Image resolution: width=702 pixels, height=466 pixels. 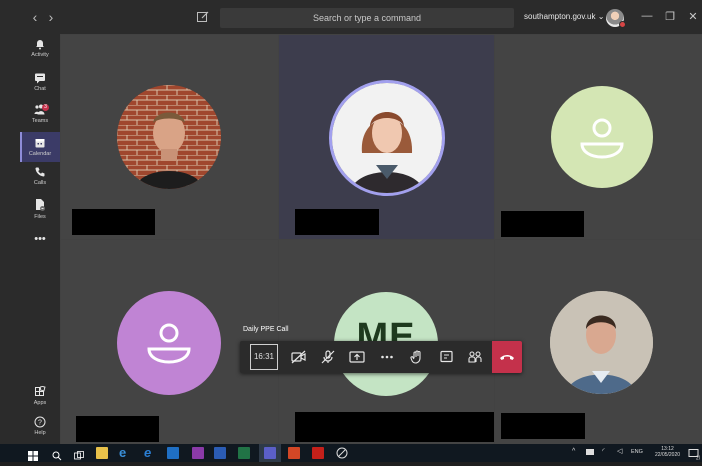 What do you see at coordinates (590, 452) in the screenshot?
I see `battery-icon` at bounding box center [590, 452].